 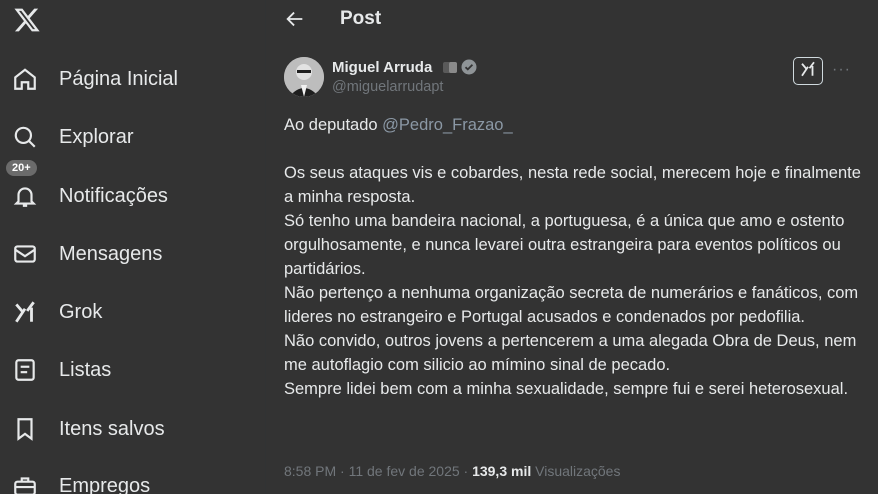 I want to click on sidebar-item-label: Itens salvos, so click(x=112, y=428).